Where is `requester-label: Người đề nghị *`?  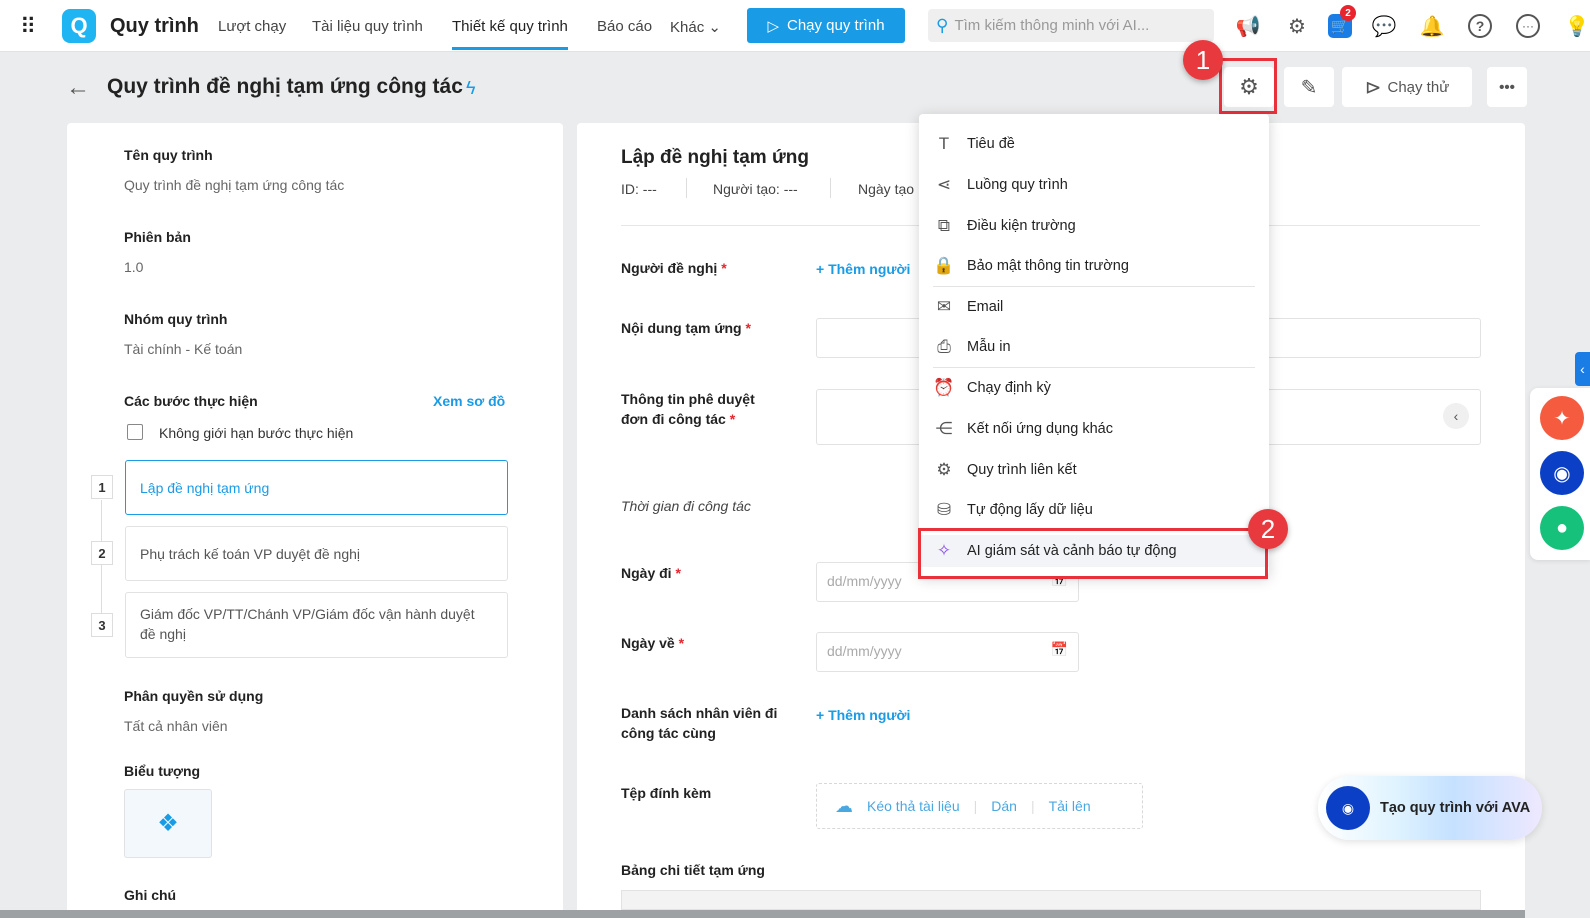 requester-label: Người đề nghị * is located at coordinates (674, 268).